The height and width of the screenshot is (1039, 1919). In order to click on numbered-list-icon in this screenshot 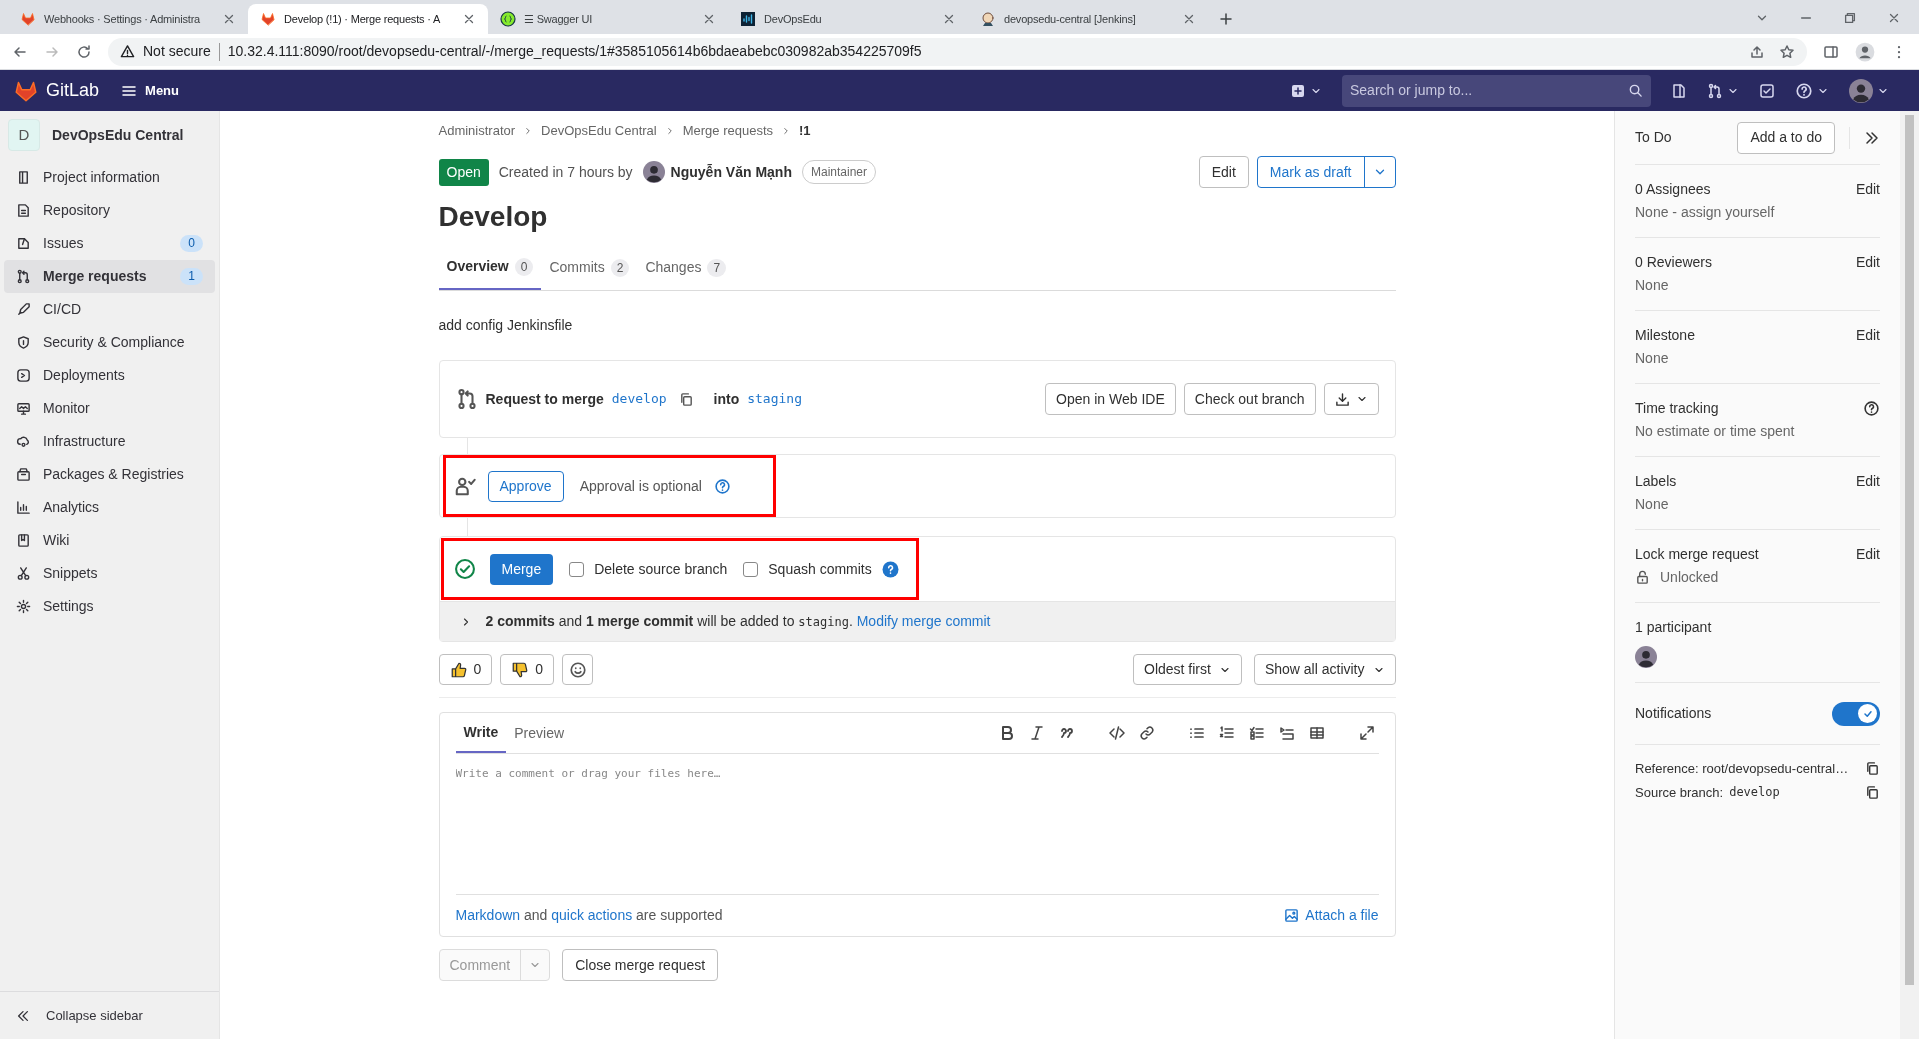, I will do `click(1226, 733)`.